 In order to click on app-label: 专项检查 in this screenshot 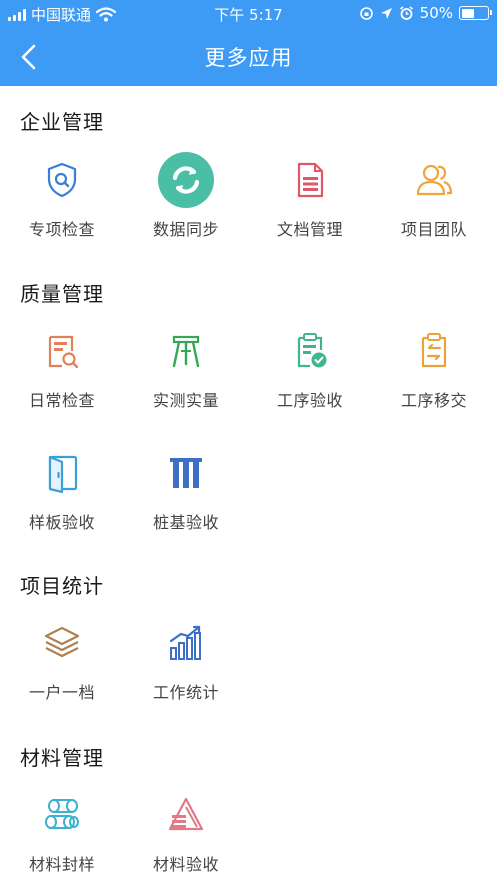, I will do `click(61, 229)`.